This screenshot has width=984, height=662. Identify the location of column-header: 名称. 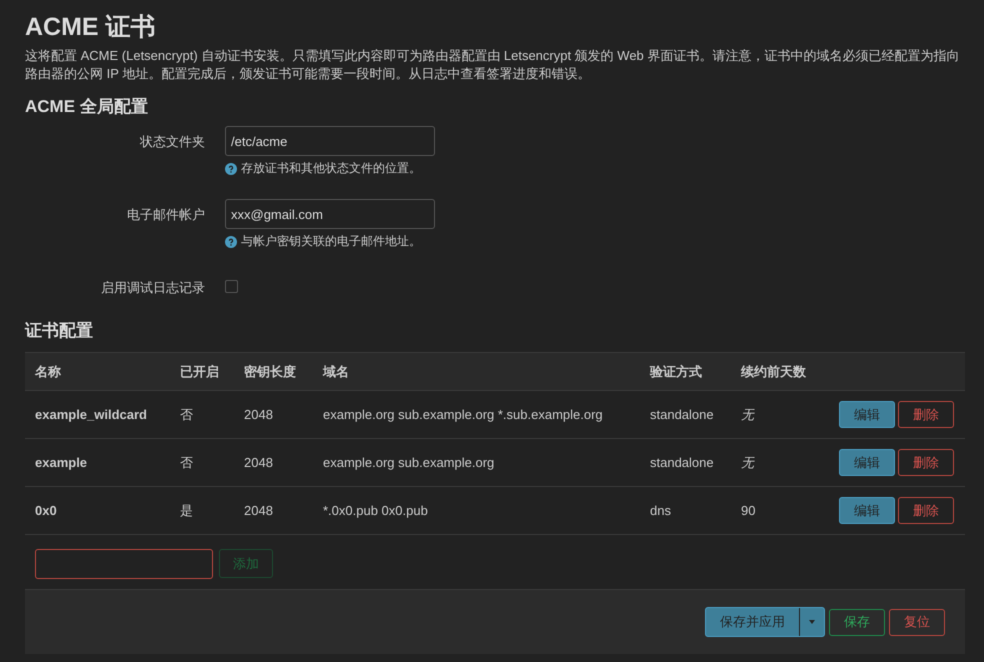
(48, 371).